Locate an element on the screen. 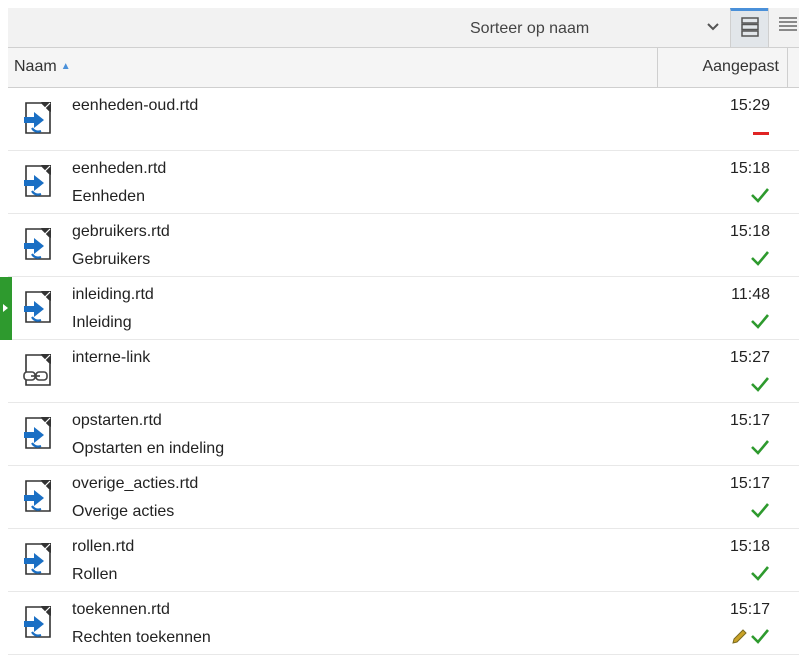 Image resolution: width=799 pixels, height=655 pixels. error-dash-icon is located at coordinates (761, 133).